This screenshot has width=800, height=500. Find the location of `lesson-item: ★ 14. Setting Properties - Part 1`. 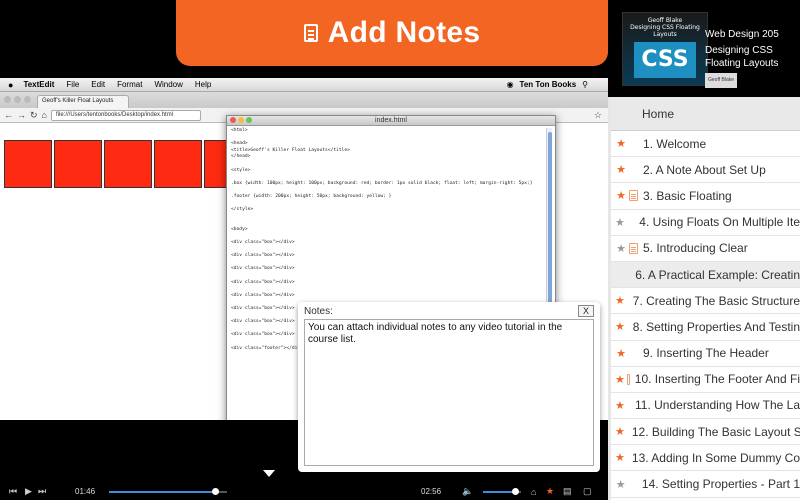

lesson-item: ★ 14. Setting Properties - Part 1 is located at coordinates (705, 484).